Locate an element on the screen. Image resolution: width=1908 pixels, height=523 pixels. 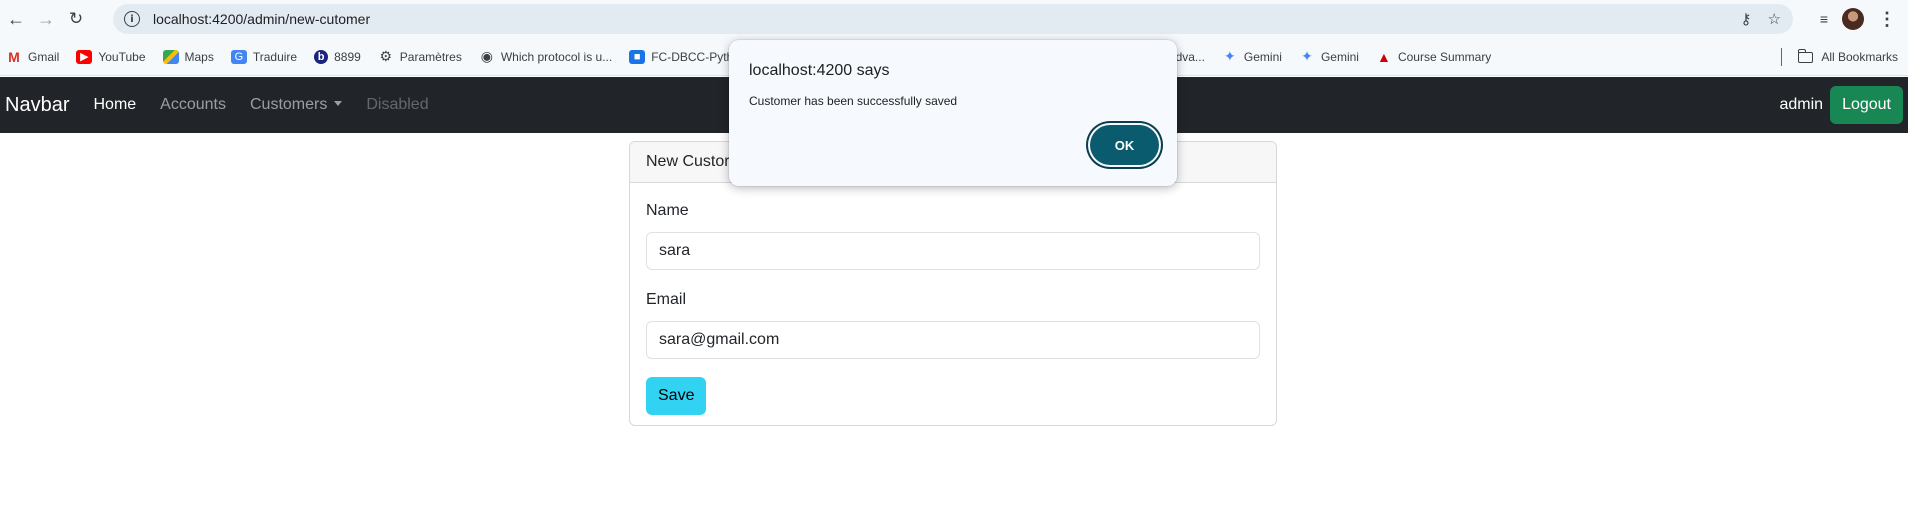
address-bar: i localhost:4200/admin/new-cutomer ⚷ ☆ is located at coordinates (953, 19).